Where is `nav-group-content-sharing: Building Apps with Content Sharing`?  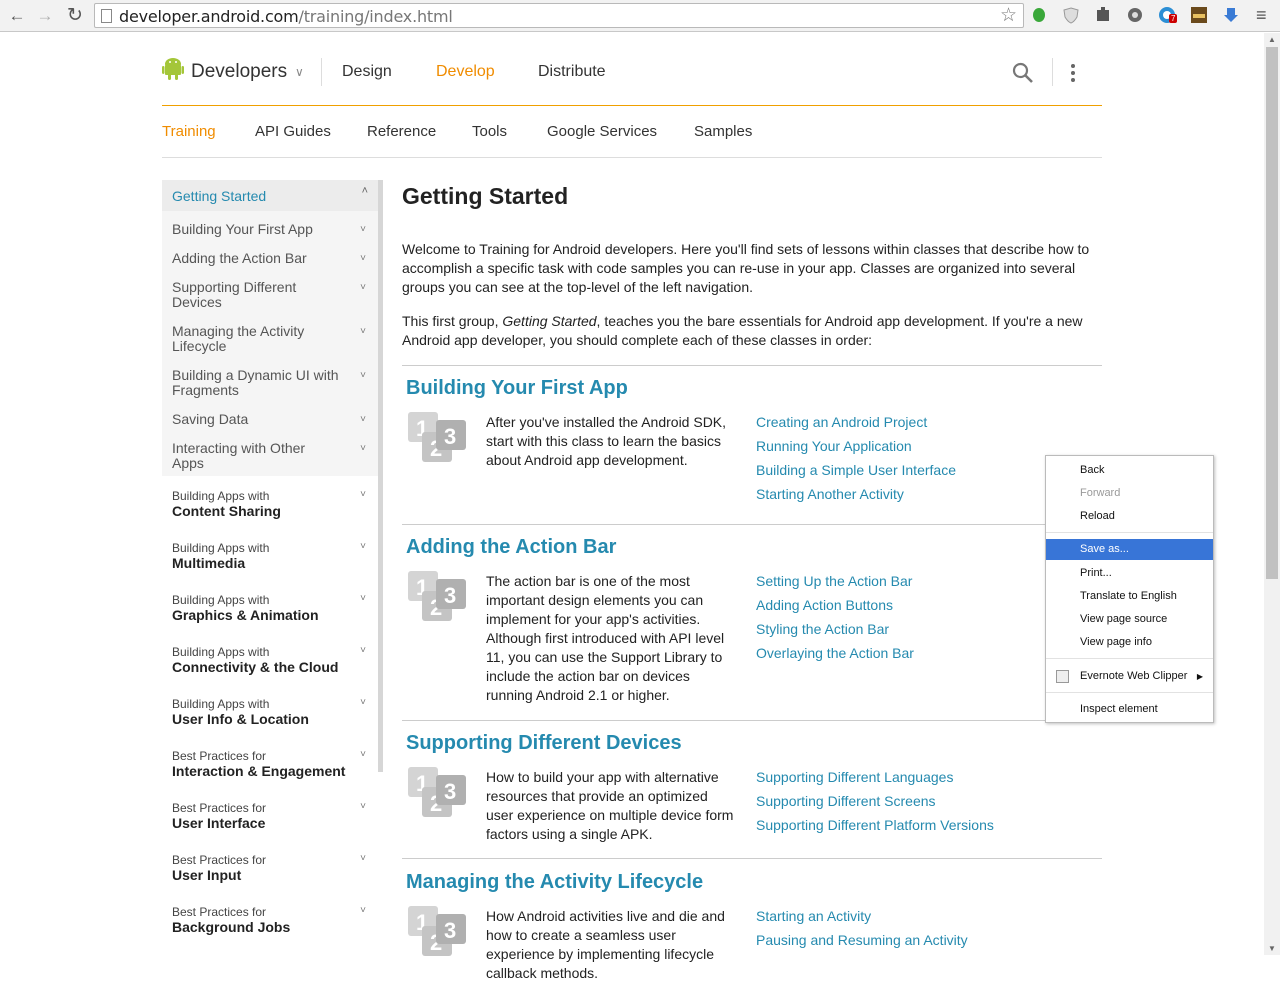
nav-group-content-sharing: Building Apps with Content Sharing is located at coordinates (262, 504).